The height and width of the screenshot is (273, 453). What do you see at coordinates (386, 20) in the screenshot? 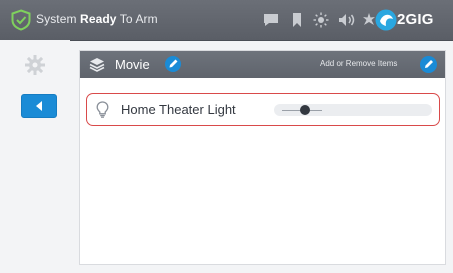
I see `brand-logo-icon` at bounding box center [386, 20].